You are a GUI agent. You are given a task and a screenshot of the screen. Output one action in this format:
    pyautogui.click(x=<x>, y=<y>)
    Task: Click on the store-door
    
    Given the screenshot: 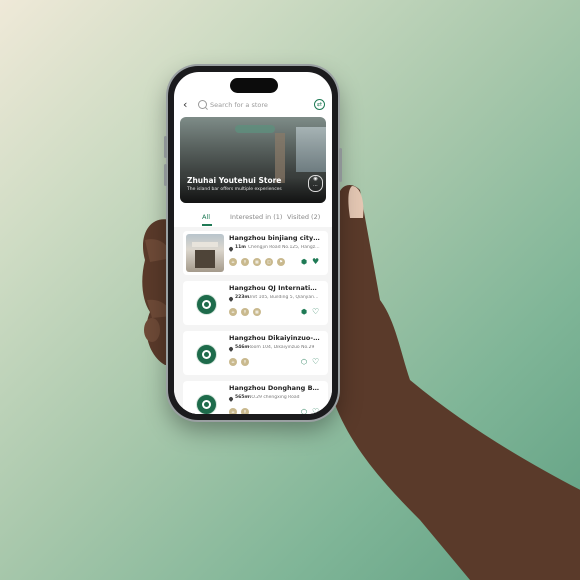 What is the action you would take?
    pyautogui.click(x=205, y=259)
    